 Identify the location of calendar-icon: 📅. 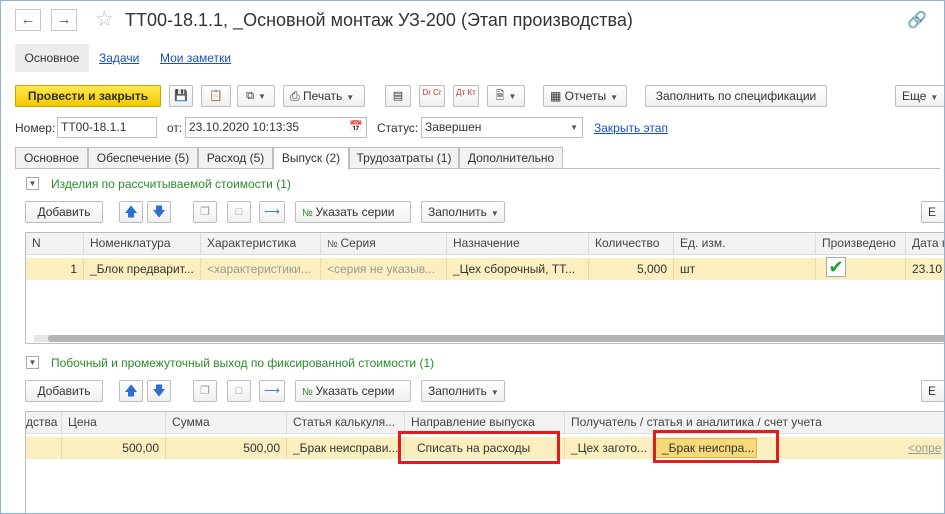
(356, 127).